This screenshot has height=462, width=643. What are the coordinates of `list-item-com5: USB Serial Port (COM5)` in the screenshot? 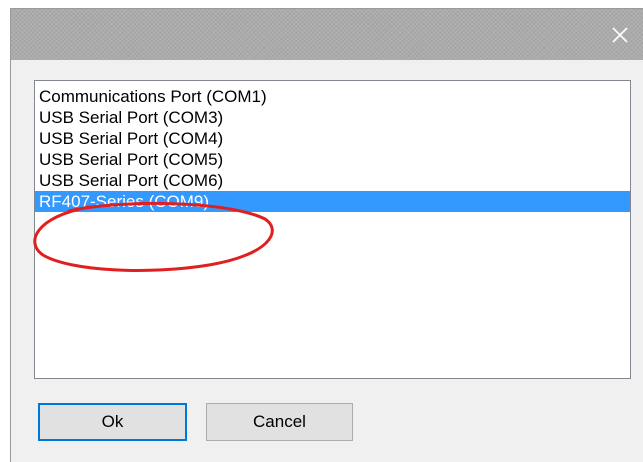 It's located at (332, 159).